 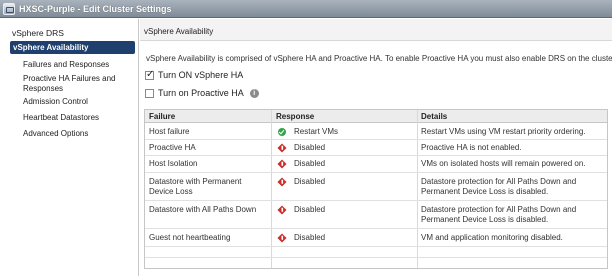 I want to click on section-title: vSphere Availability, so click(x=179, y=31).